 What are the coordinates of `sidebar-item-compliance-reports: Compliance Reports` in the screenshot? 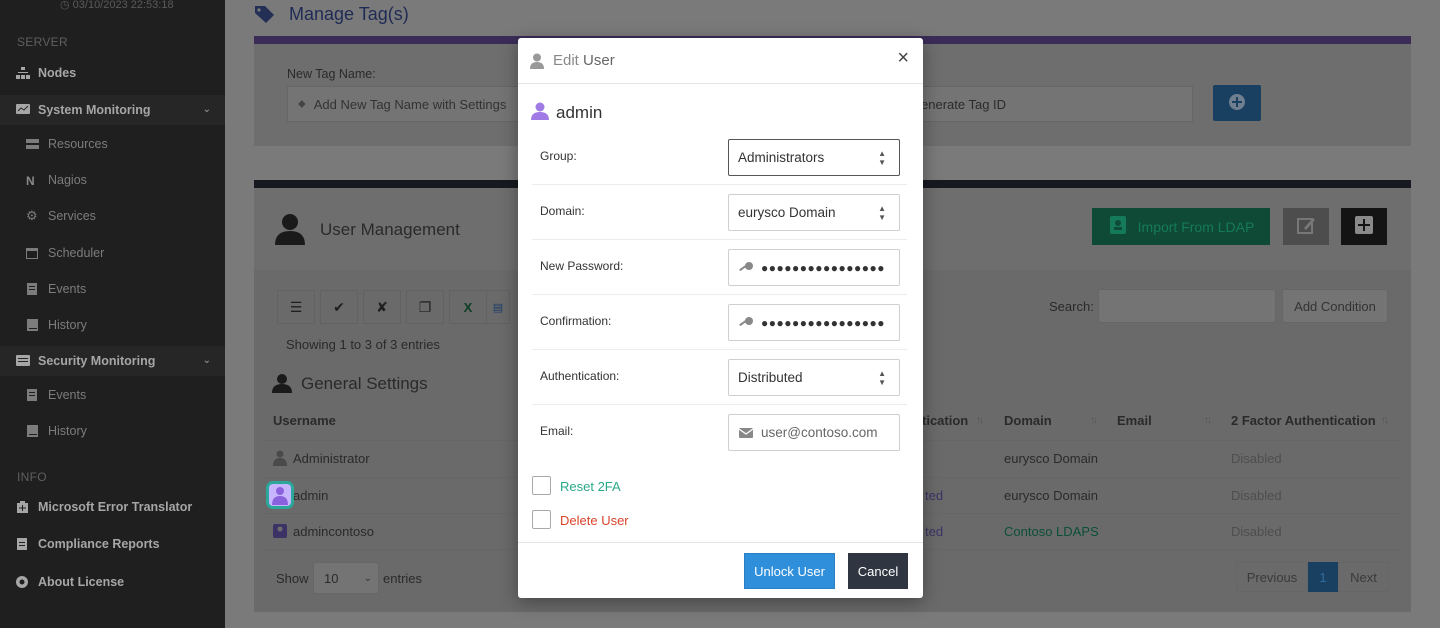 It's located at (112, 544).